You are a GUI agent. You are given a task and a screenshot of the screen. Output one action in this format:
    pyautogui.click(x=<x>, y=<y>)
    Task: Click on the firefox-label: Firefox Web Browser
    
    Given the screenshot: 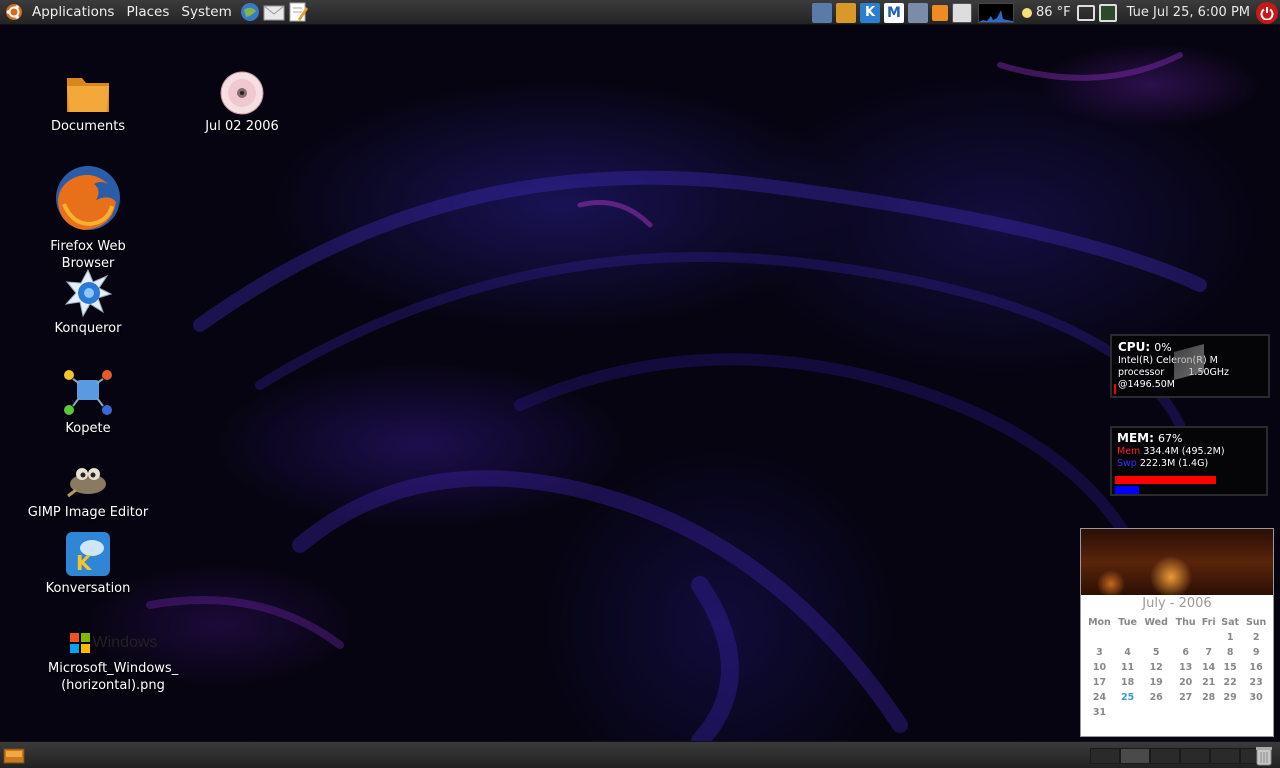 What is the action you would take?
    pyautogui.click(x=88, y=255)
    